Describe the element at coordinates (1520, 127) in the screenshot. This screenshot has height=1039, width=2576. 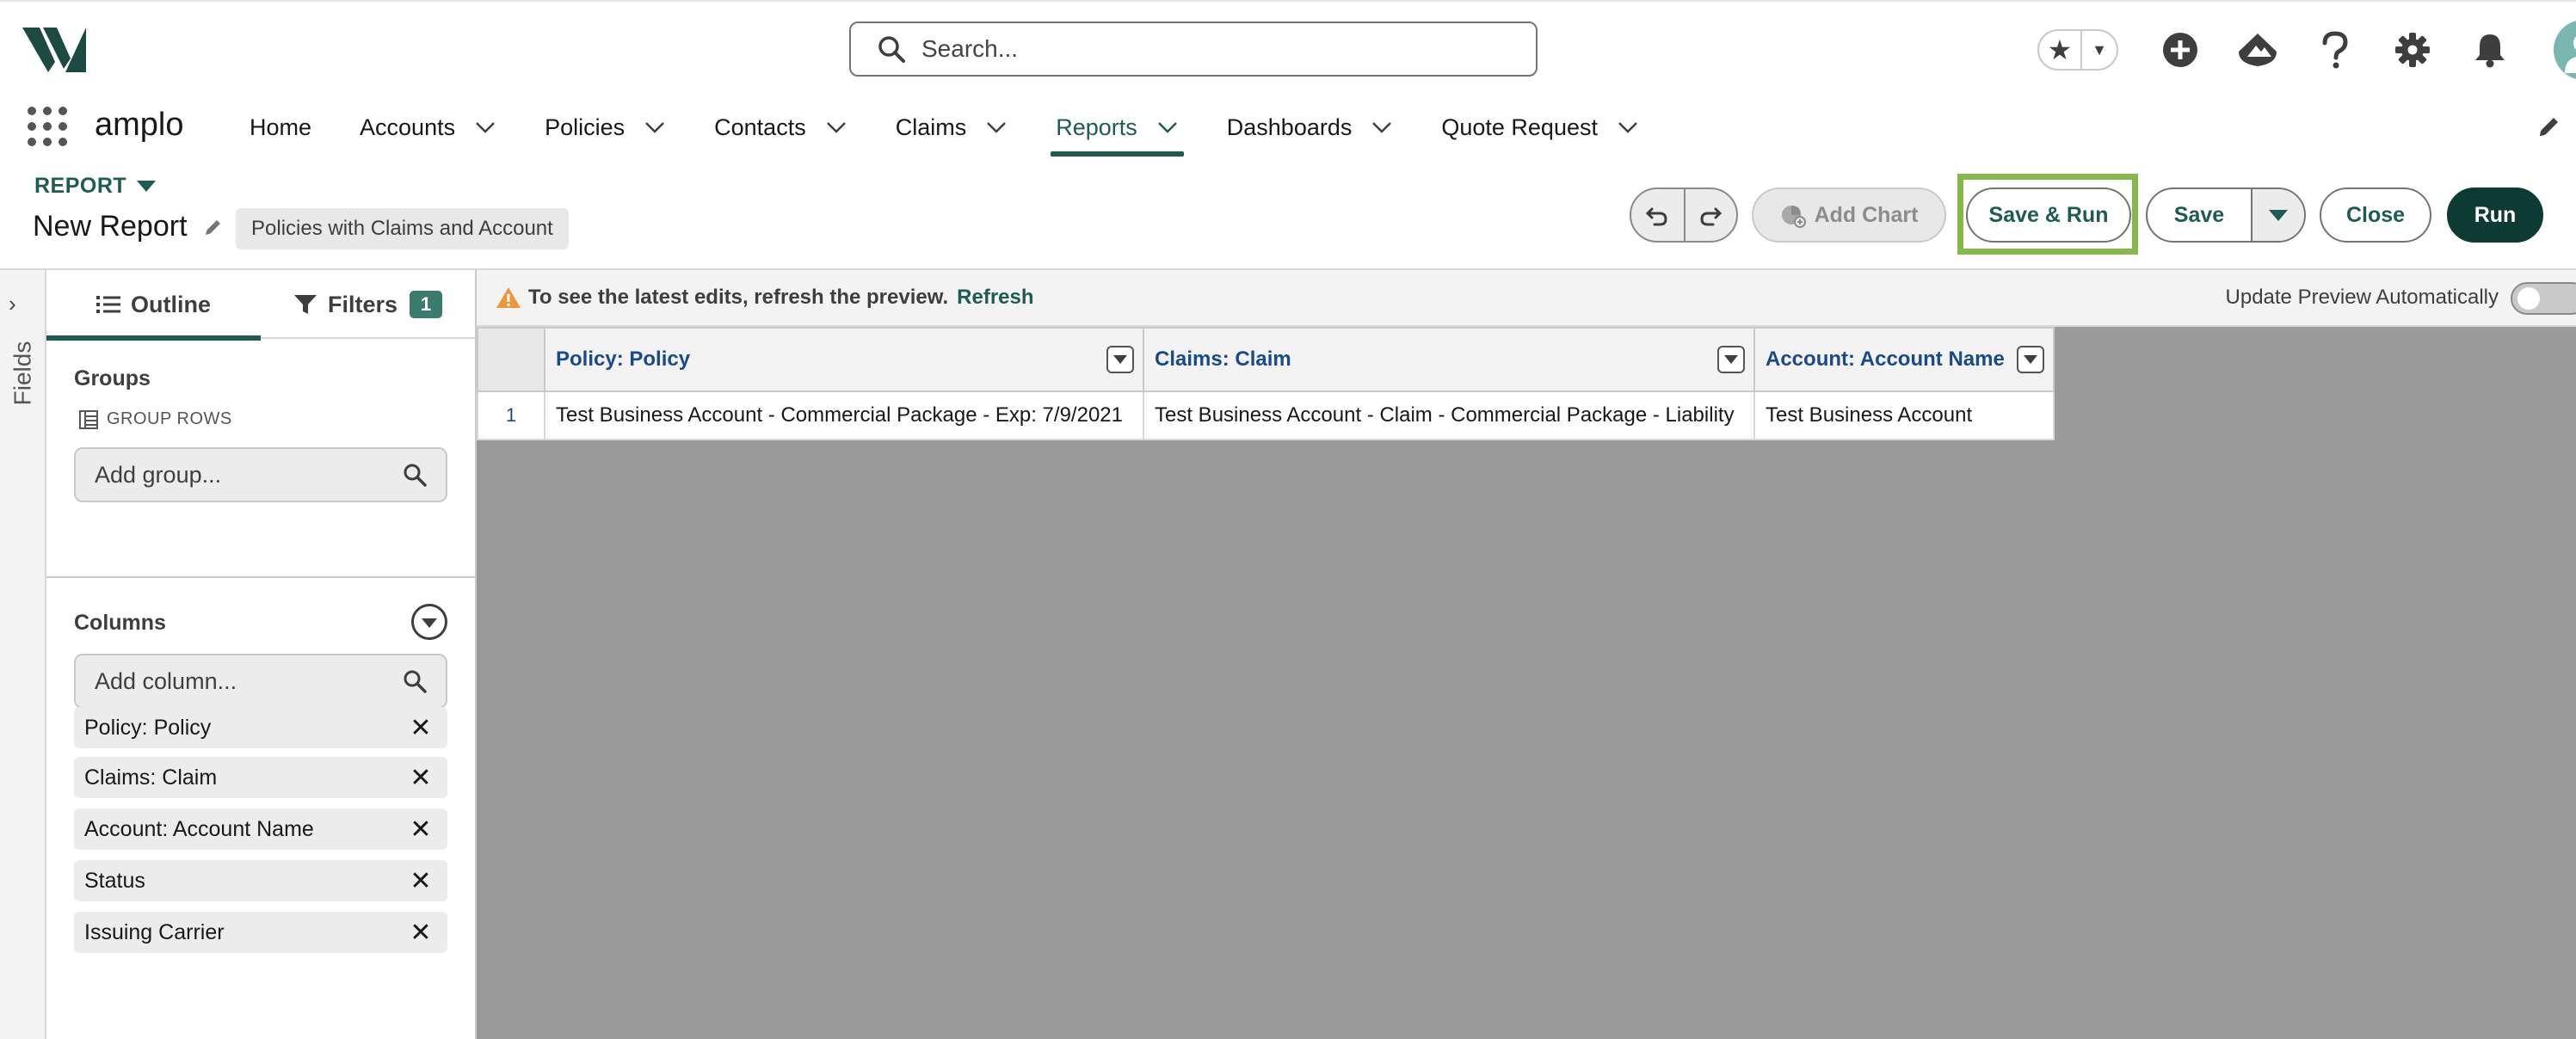
I see `nav-item-label: Quote Request` at that location.